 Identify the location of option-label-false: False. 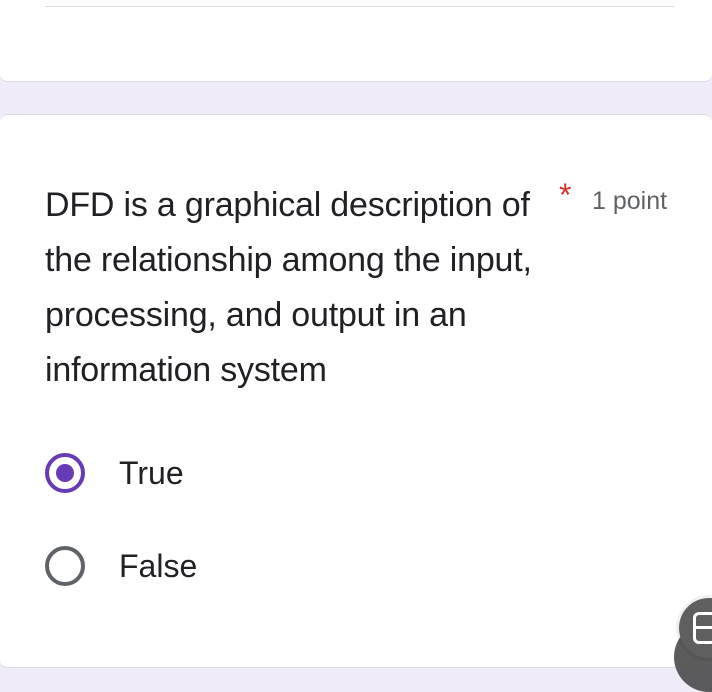
(158, 565).